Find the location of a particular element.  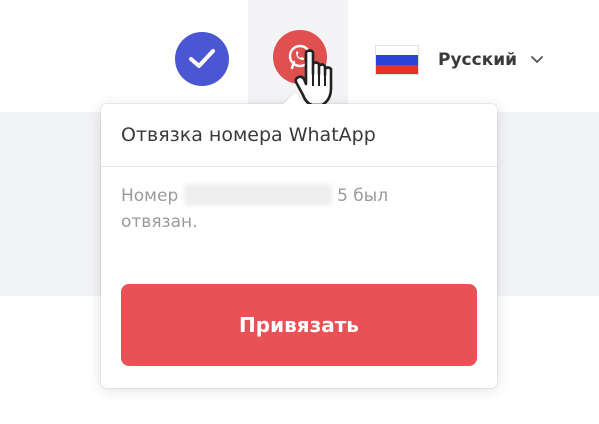

bind-button: Привязать is located at coordinates (299, 325).